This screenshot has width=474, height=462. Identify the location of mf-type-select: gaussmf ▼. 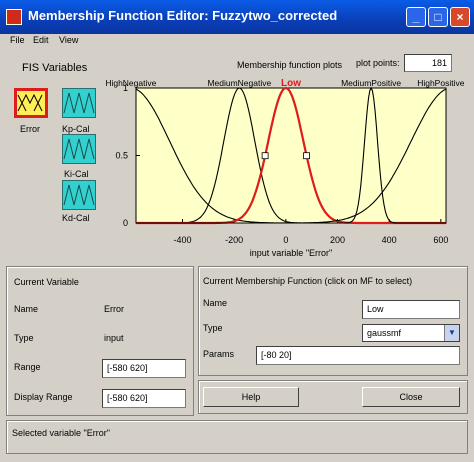
(411, 333).